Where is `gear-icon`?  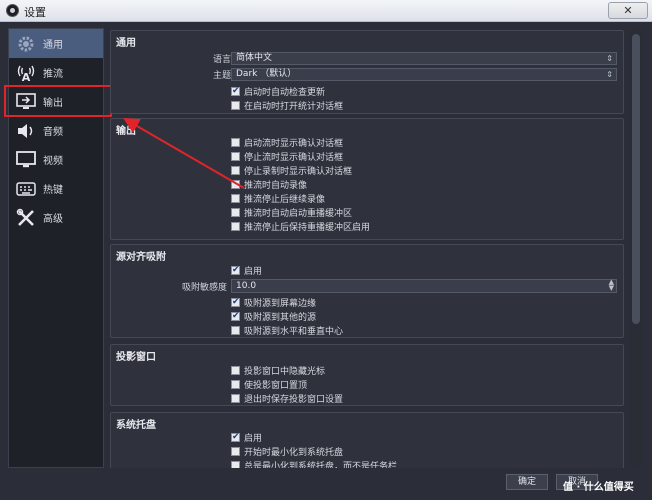
gear-icon is located at coordinates (26, 44).